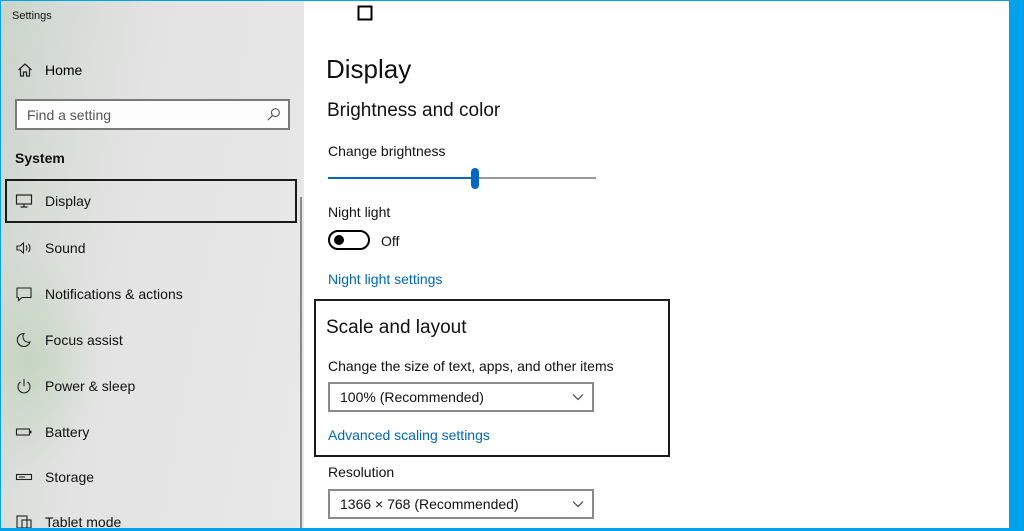 This screenshot has height=531, width=1024. What do you see at coordinates (24, 294) in the screenshot?
I see `notification-icon` at bounding box center [24, 294].